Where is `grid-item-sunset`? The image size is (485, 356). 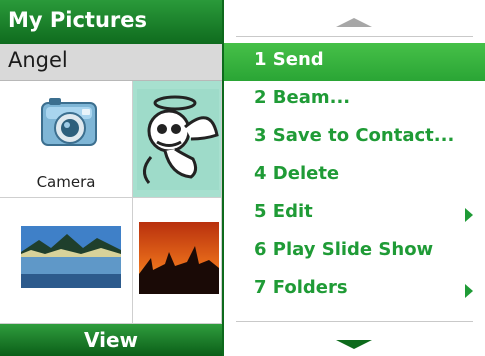
grid-item-sunset is located at coordinates (177, 261).